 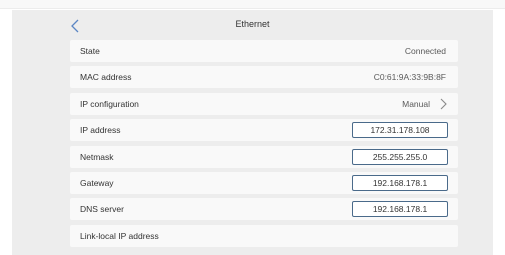 I want to click on row-gateway: Gateway, so click(x=264, y=183).